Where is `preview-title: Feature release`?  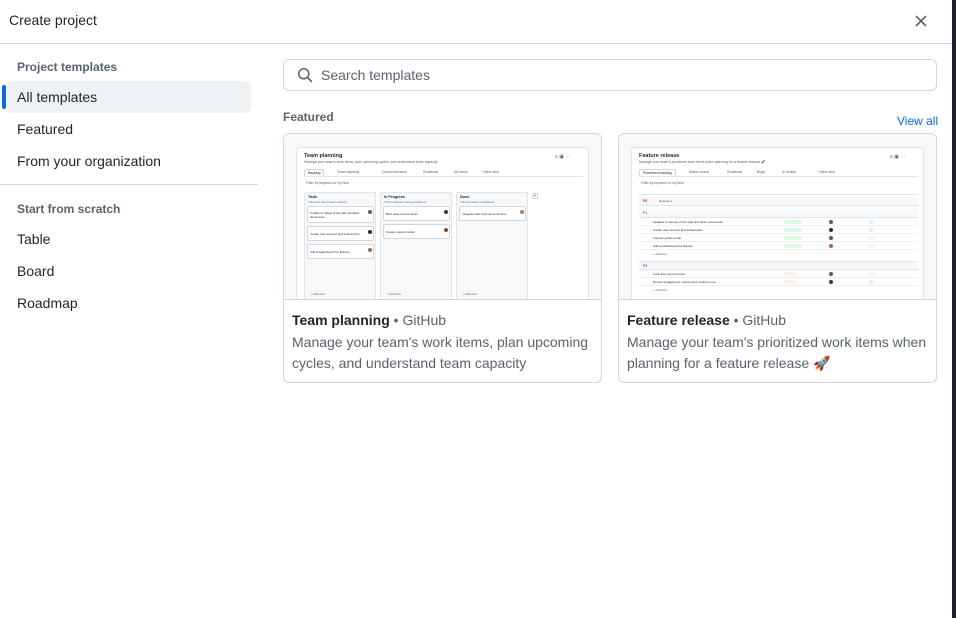
preview-title: Feature release is located at coordinates (659, 156).